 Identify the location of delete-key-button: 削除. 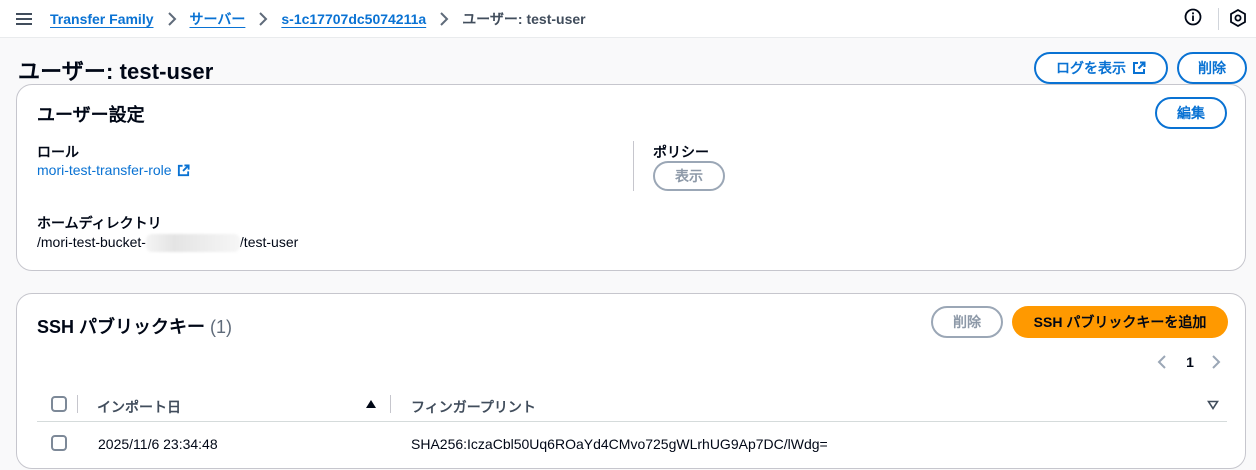
(967, 322).